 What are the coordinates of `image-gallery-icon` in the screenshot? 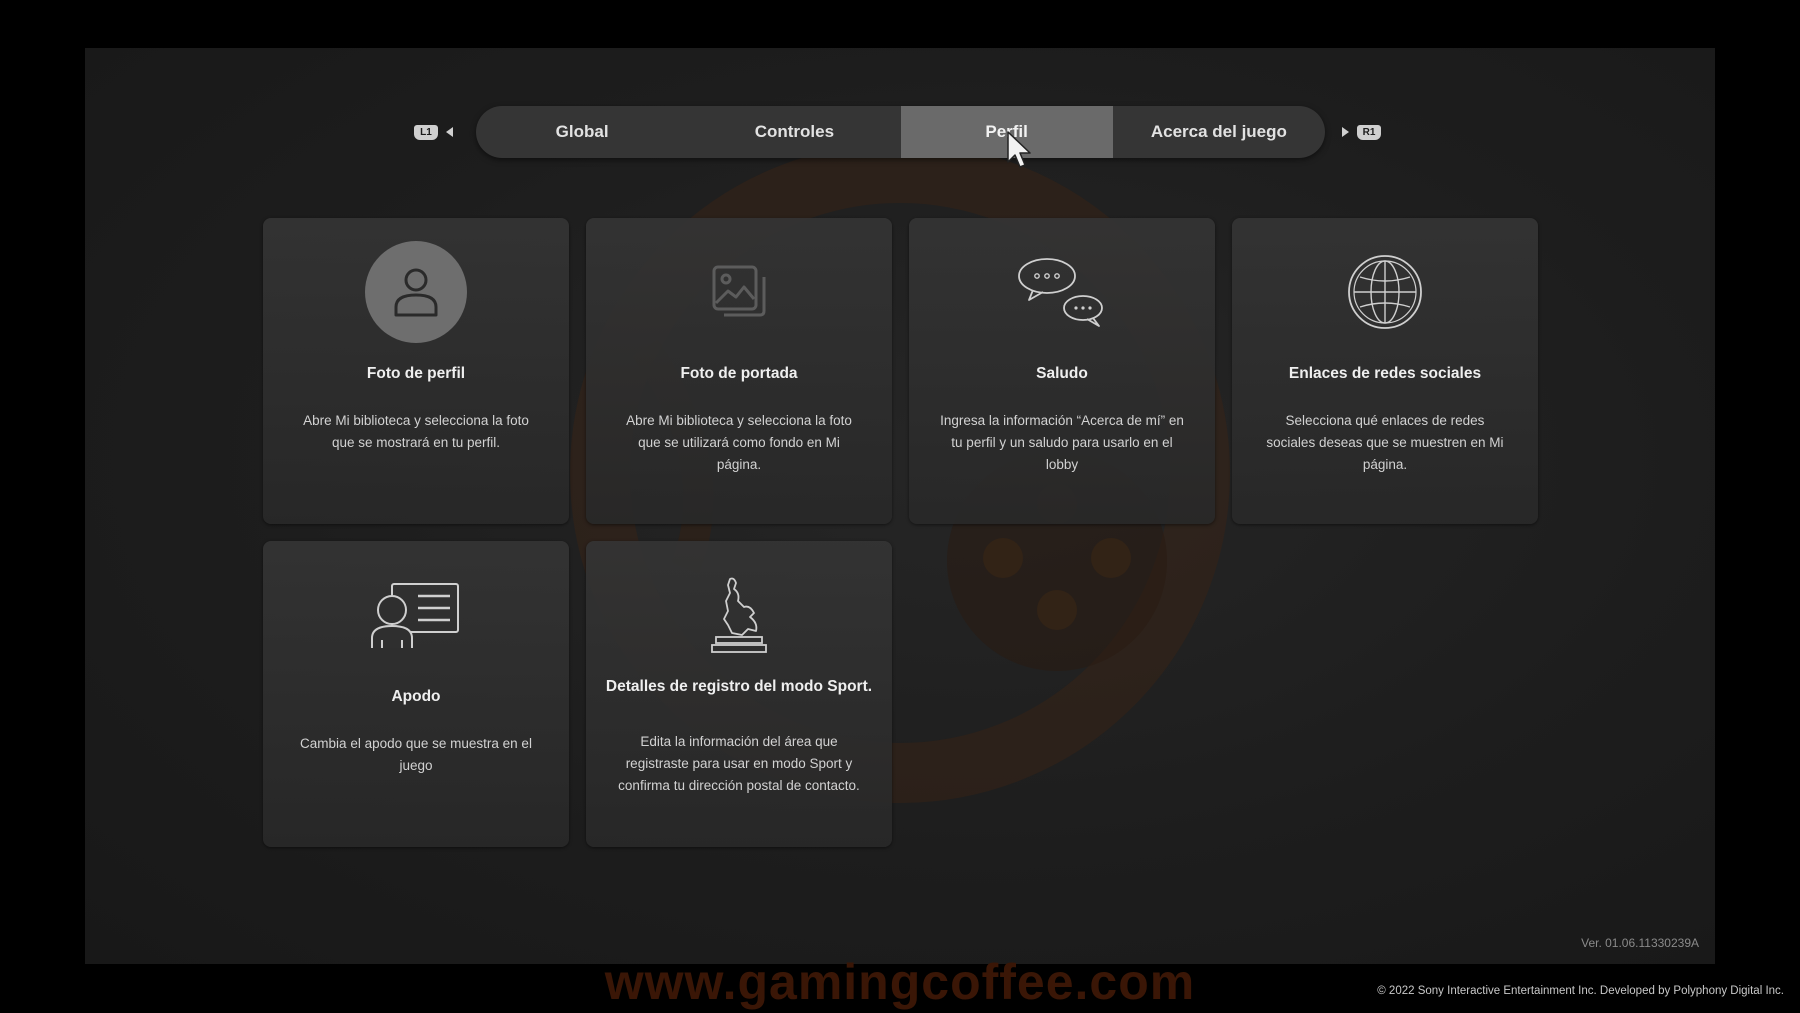 It's located at (739, 291).